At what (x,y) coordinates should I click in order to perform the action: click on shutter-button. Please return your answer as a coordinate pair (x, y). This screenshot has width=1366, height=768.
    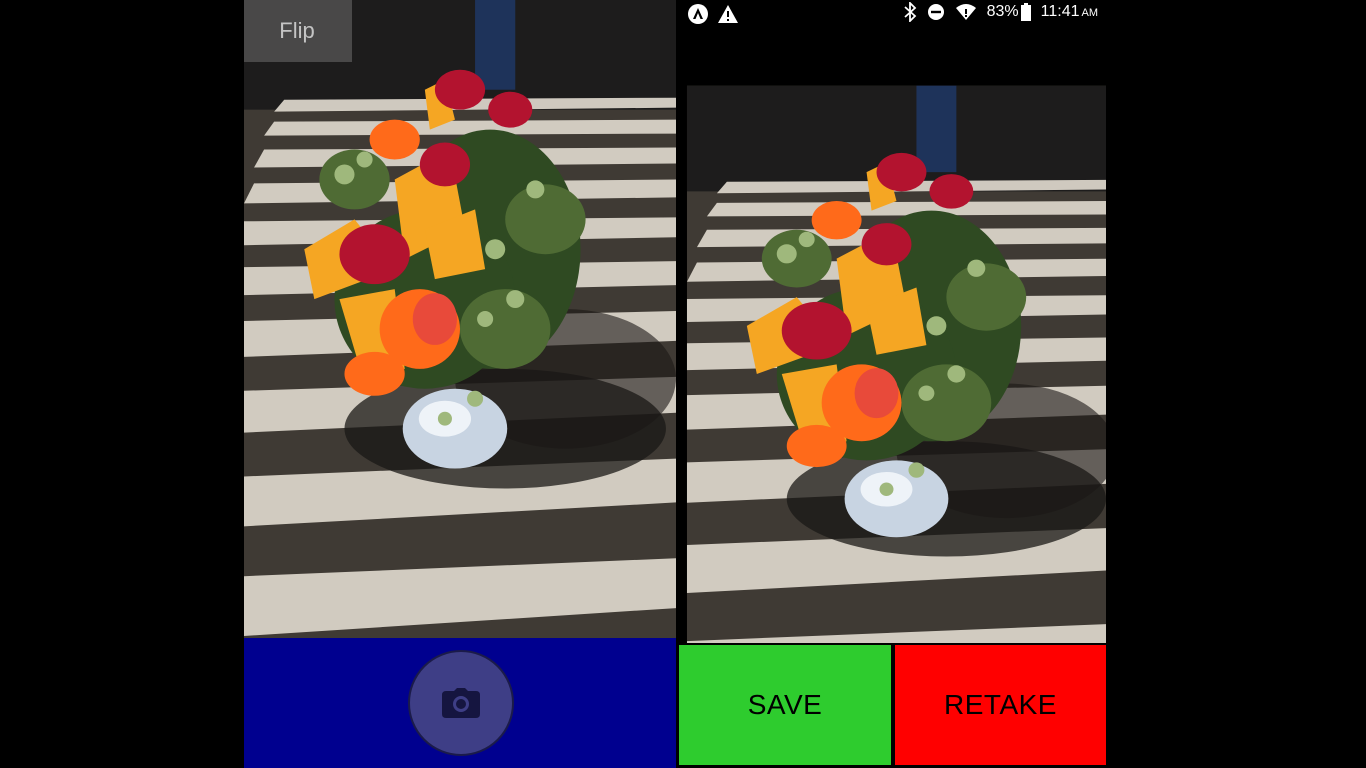
    Looking at the image, I should click on (461, 703).